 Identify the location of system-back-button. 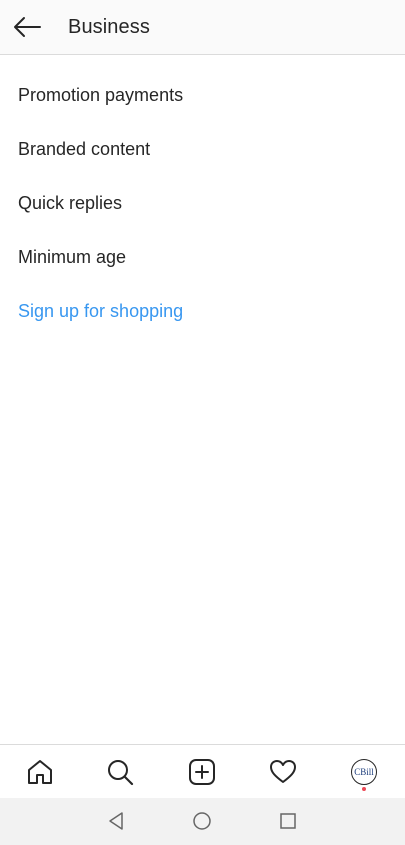
(116, 821).